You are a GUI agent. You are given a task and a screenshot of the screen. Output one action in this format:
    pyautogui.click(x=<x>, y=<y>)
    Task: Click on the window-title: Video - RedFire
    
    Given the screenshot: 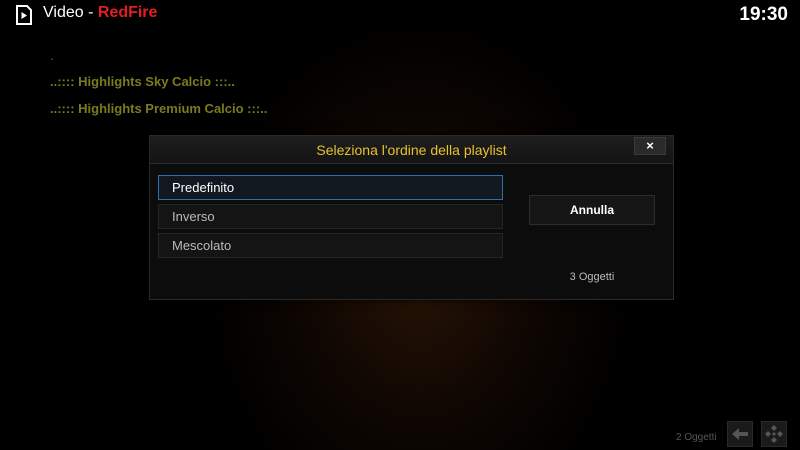 What is the action you would take?
    pyautogui.click(x=100, y=13)
    